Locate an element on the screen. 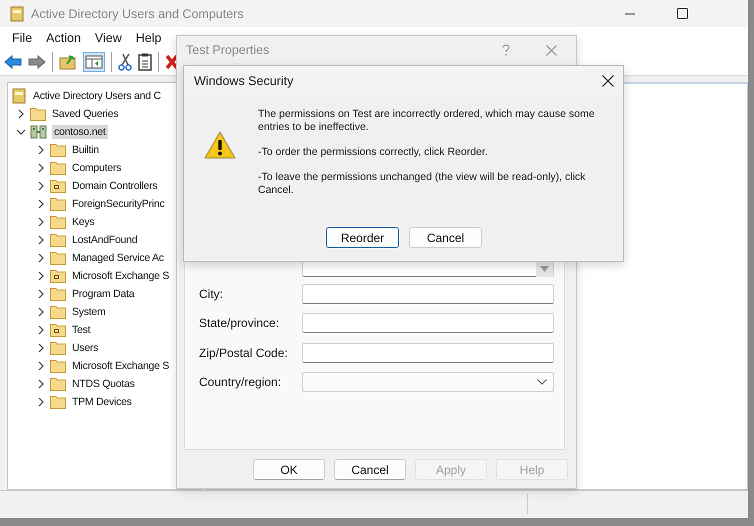 This screenshot has height=526, width=754. tree-item: Users is located at coordinates (85, 348).